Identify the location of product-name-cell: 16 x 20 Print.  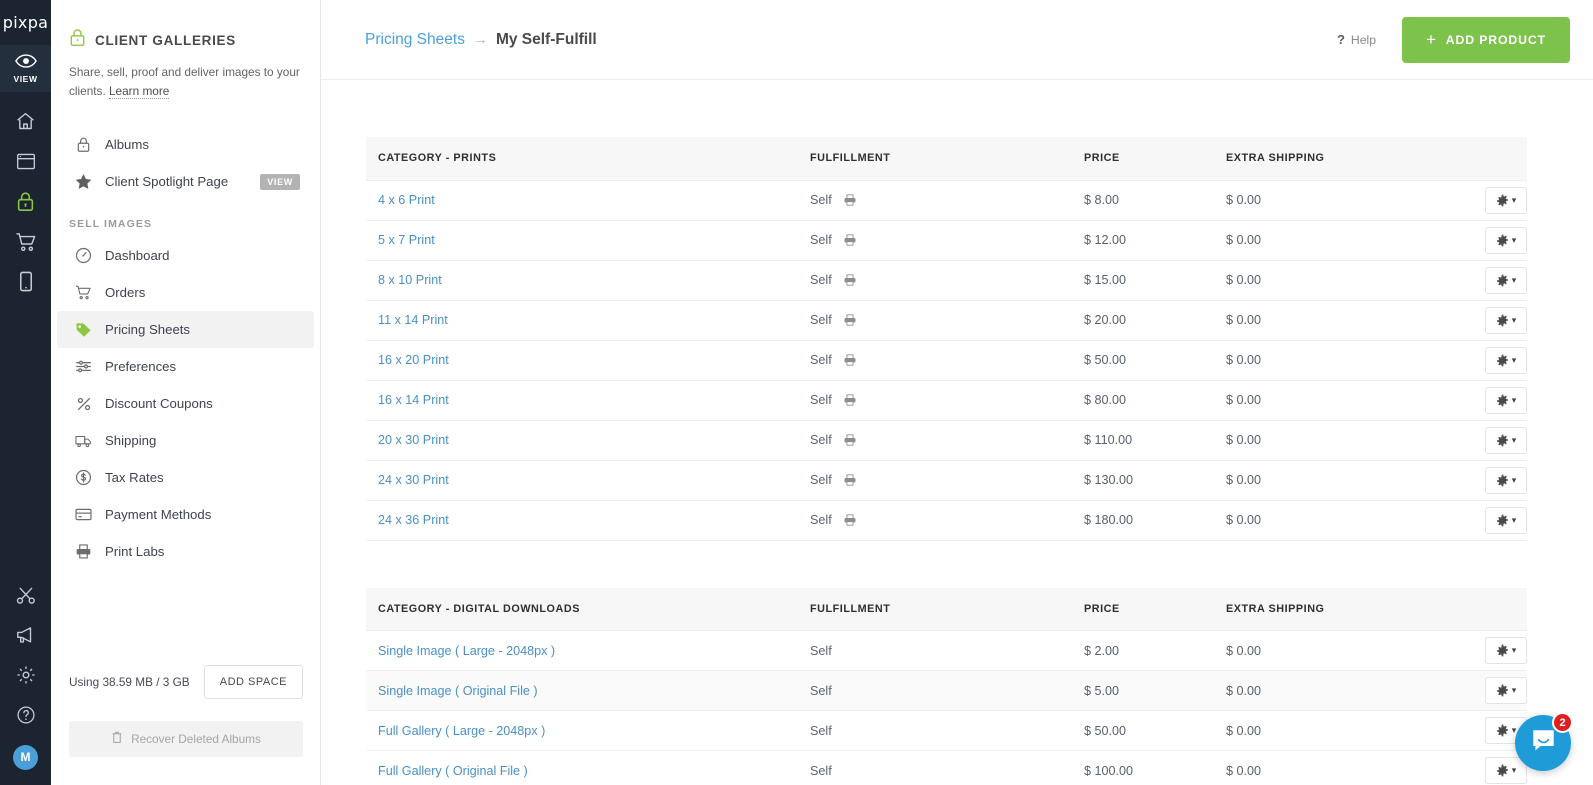
(582, 360).